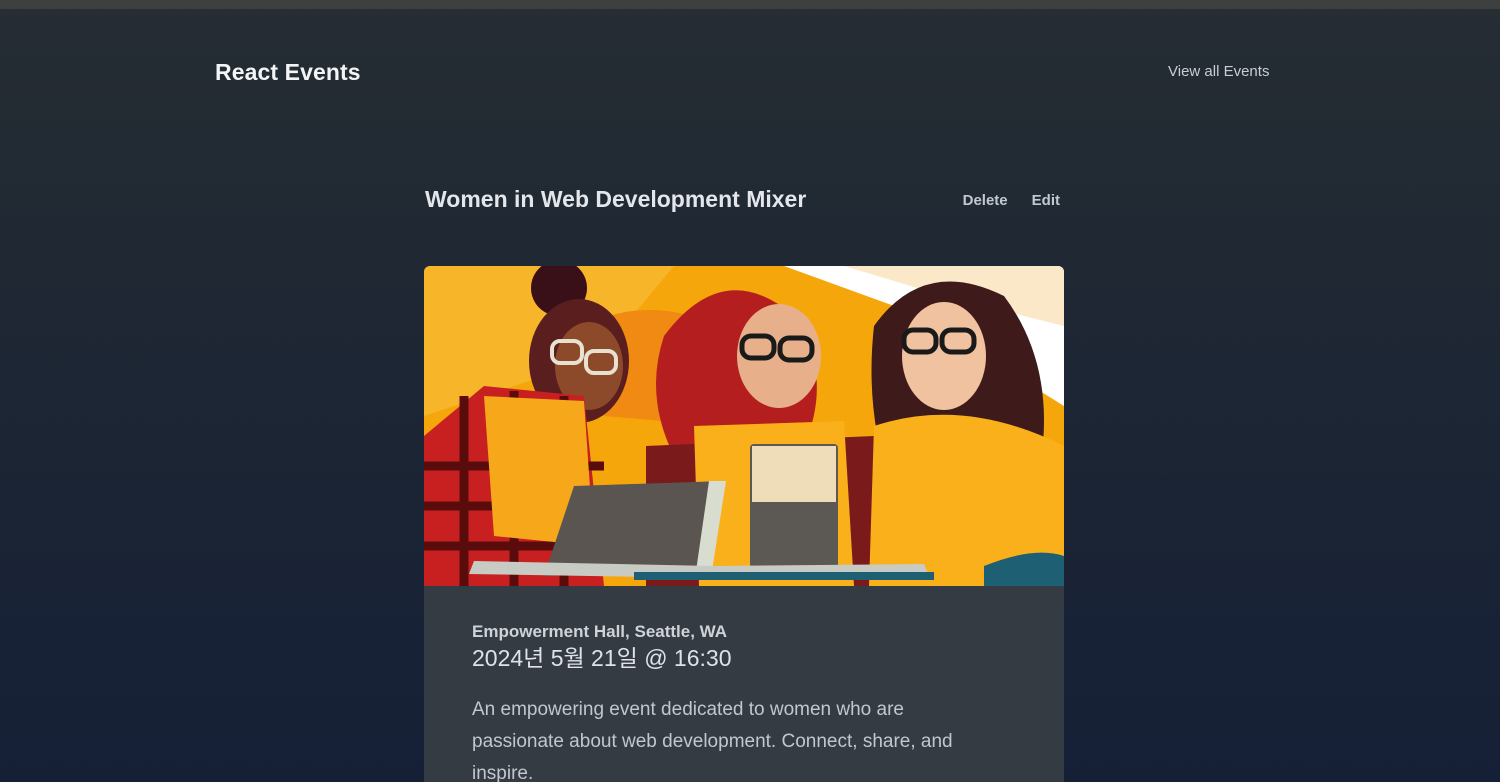 This screenshot has height=782, width=1500. I want to click on browser-top-strip, so click(750, 4).